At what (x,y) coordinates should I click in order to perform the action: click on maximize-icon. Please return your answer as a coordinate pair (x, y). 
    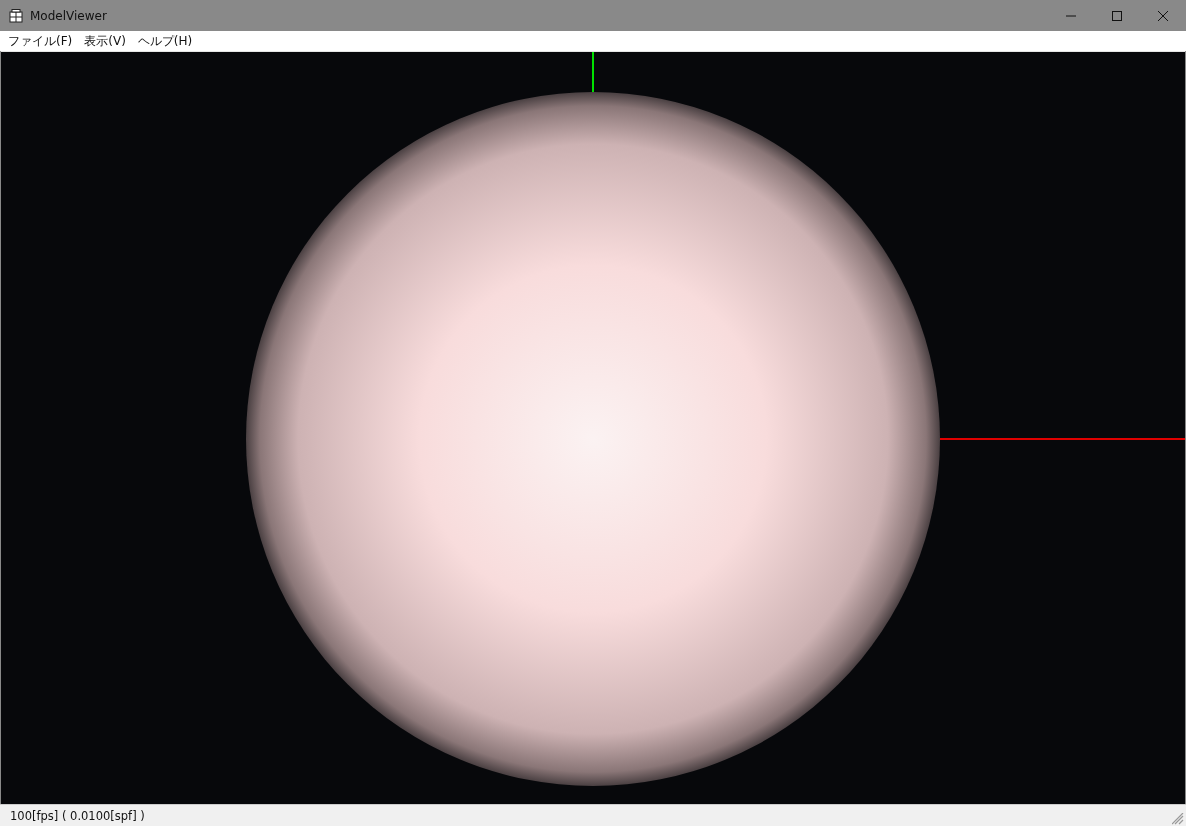
    Looking at the image, I should click on (1117, 15).